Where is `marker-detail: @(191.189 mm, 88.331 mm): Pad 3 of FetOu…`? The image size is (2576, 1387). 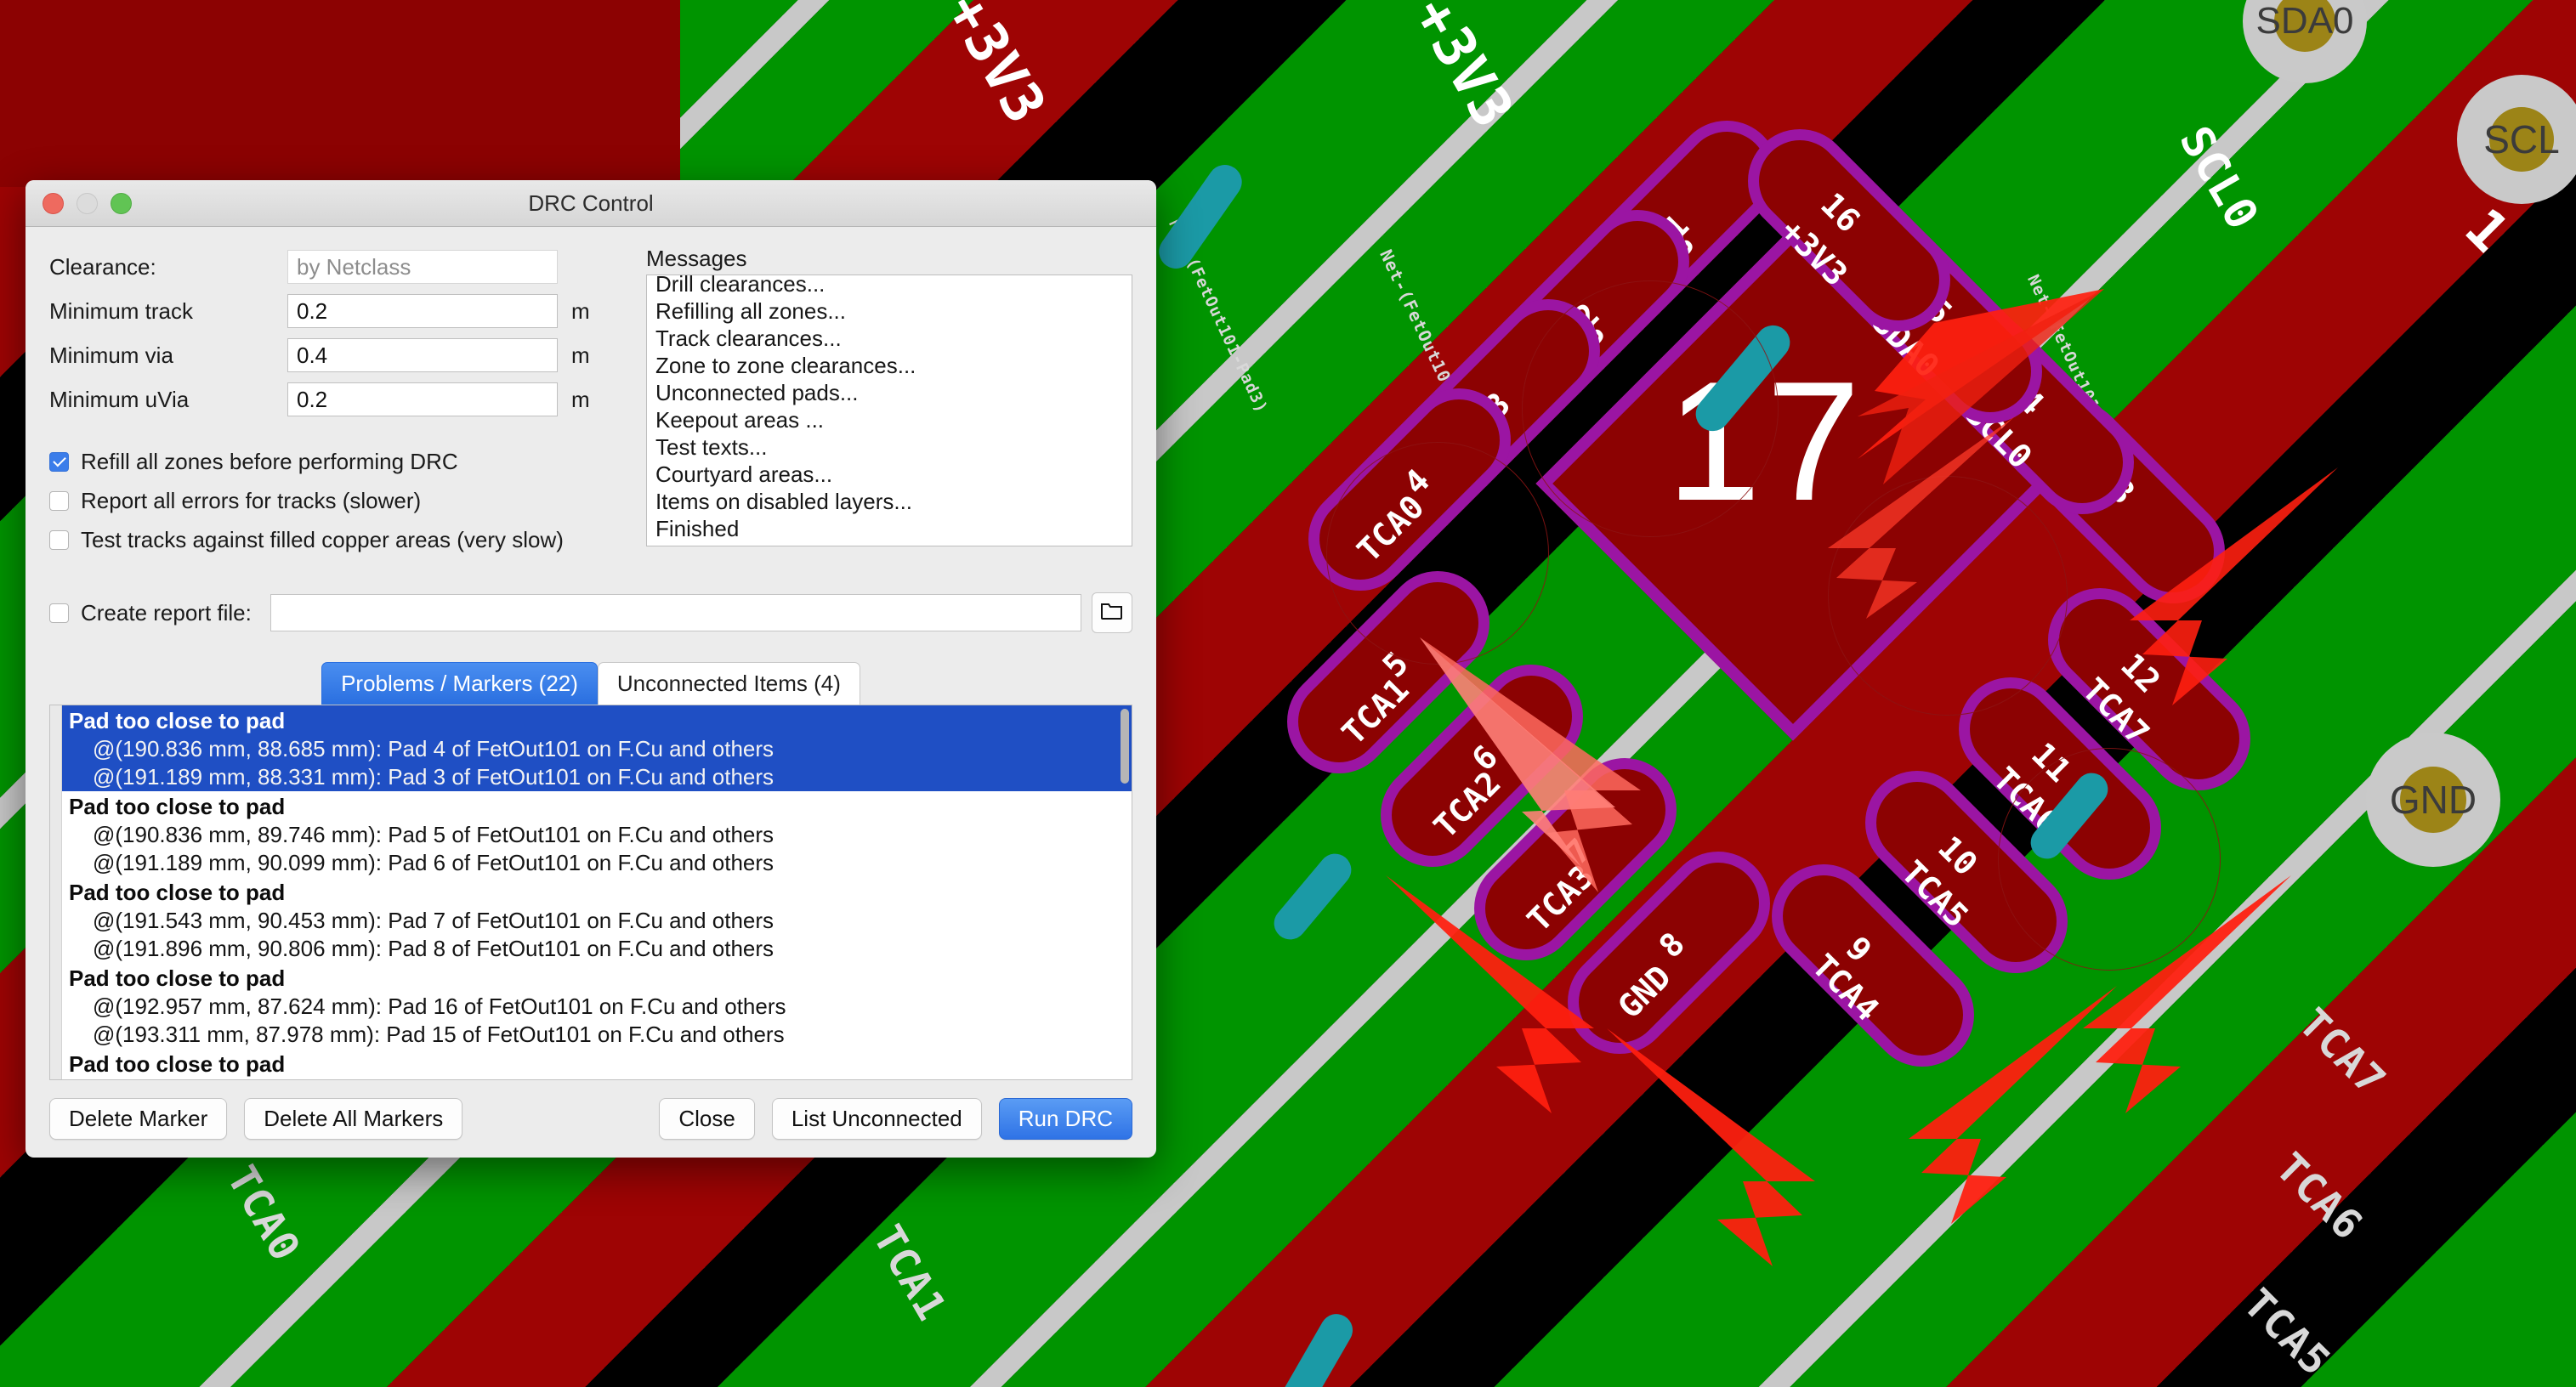 marker-detail: @(191.189 mm, 88.331 mm): Pad 3 of FetOu… is located at coordinates (434, 777).